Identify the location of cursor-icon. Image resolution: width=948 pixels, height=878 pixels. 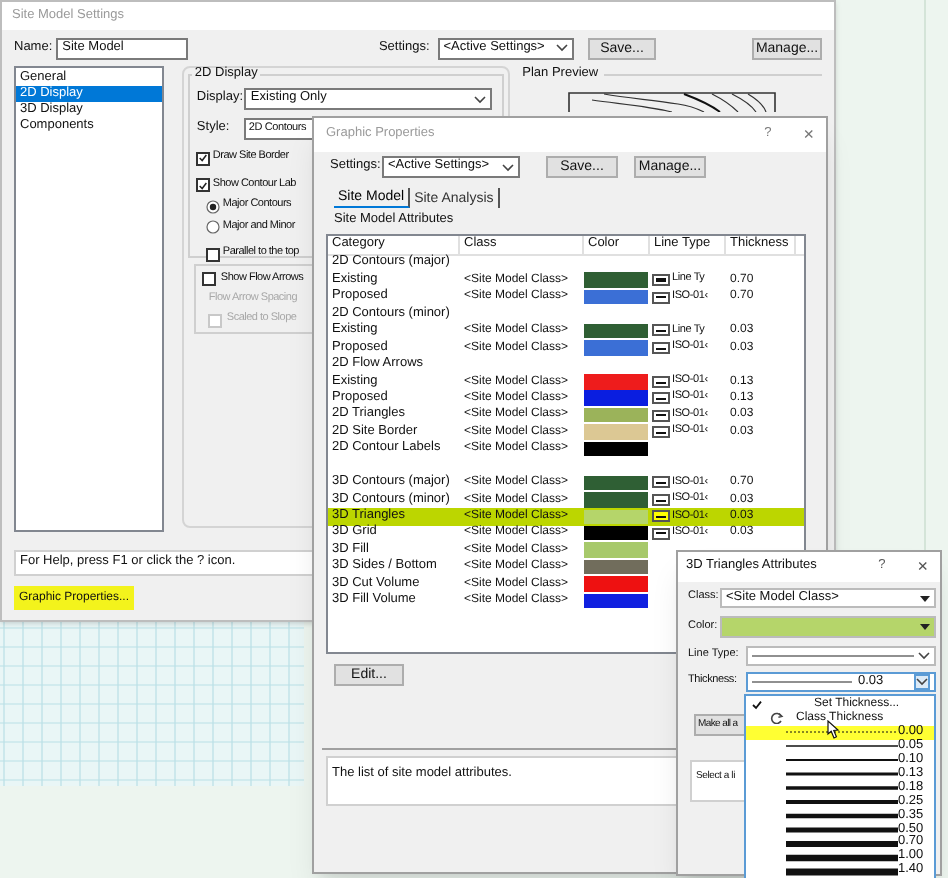
(832, 730).